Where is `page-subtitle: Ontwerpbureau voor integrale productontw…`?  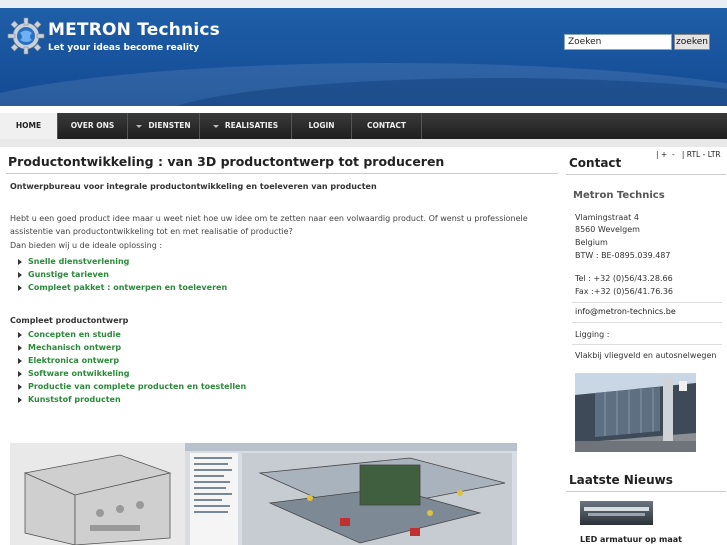 page-subtitle: Ontwerpbureau voor integrale productontw… is located at coordinates (193, 186).